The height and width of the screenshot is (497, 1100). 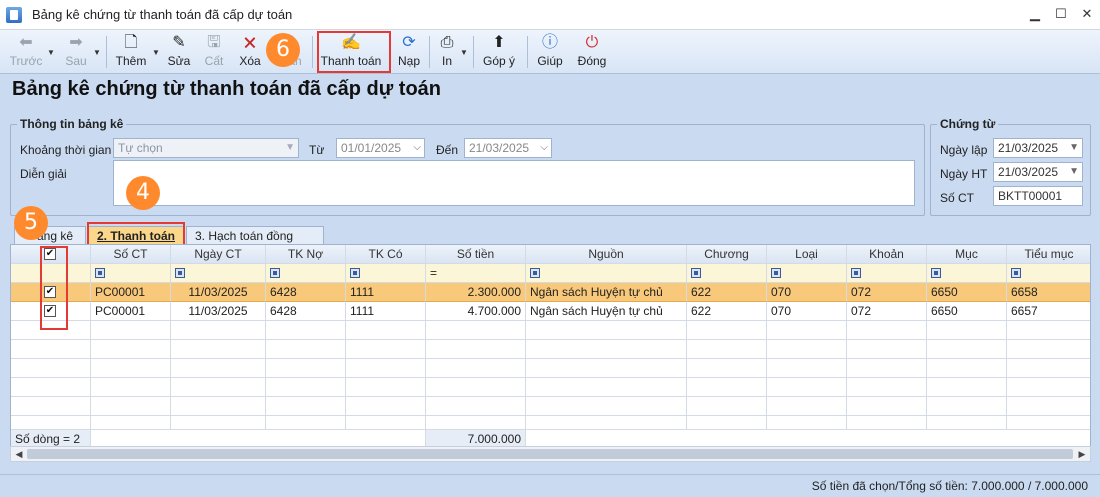 I want to click on col-header-tieu-muc: Tiểu mục, so click(x=1048, y=254).